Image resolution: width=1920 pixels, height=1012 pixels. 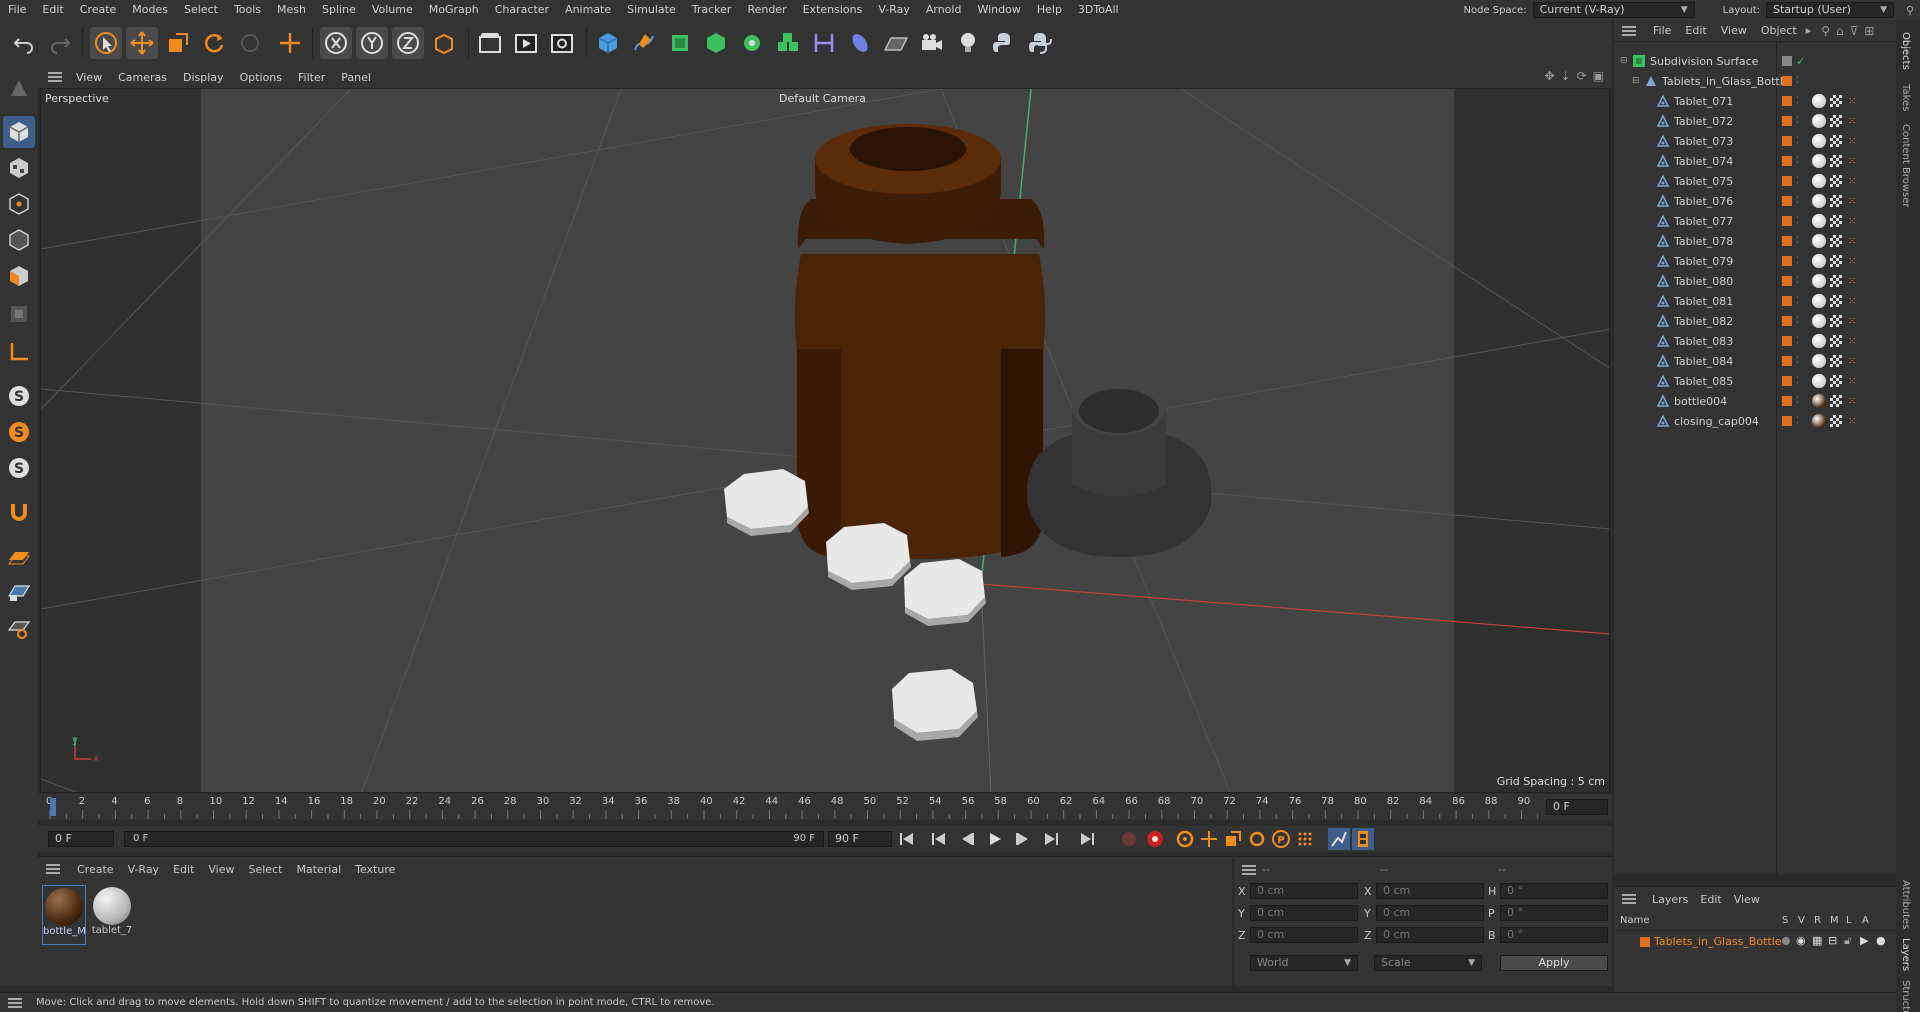 I want to click on manager-icon: ⊟, so click(x=1832, y=940).